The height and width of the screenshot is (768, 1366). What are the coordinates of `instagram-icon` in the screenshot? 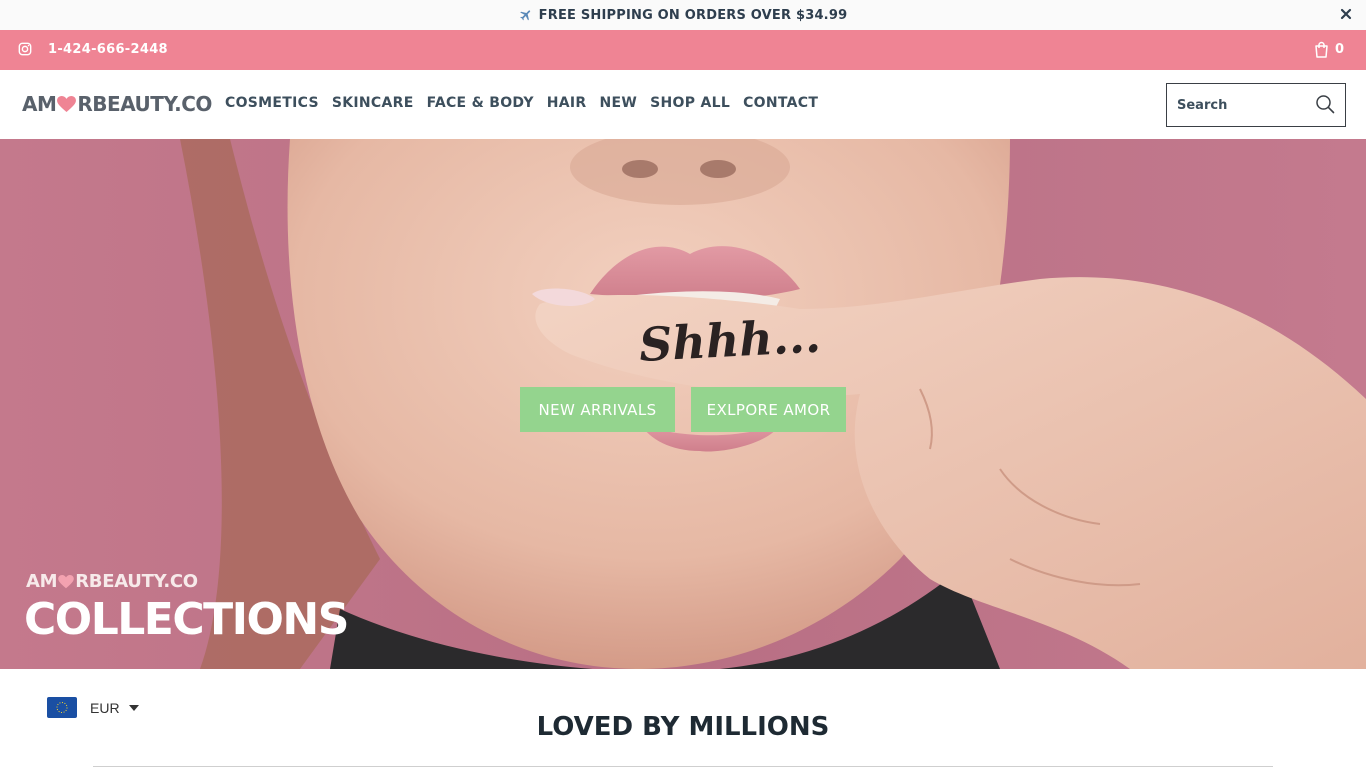 It's located at (25, 49).